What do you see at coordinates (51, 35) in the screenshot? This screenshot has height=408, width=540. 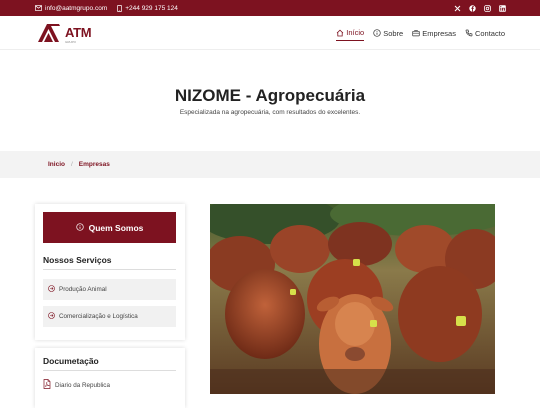 I see `logo-mark-icon` at bounding box center [51, 35].